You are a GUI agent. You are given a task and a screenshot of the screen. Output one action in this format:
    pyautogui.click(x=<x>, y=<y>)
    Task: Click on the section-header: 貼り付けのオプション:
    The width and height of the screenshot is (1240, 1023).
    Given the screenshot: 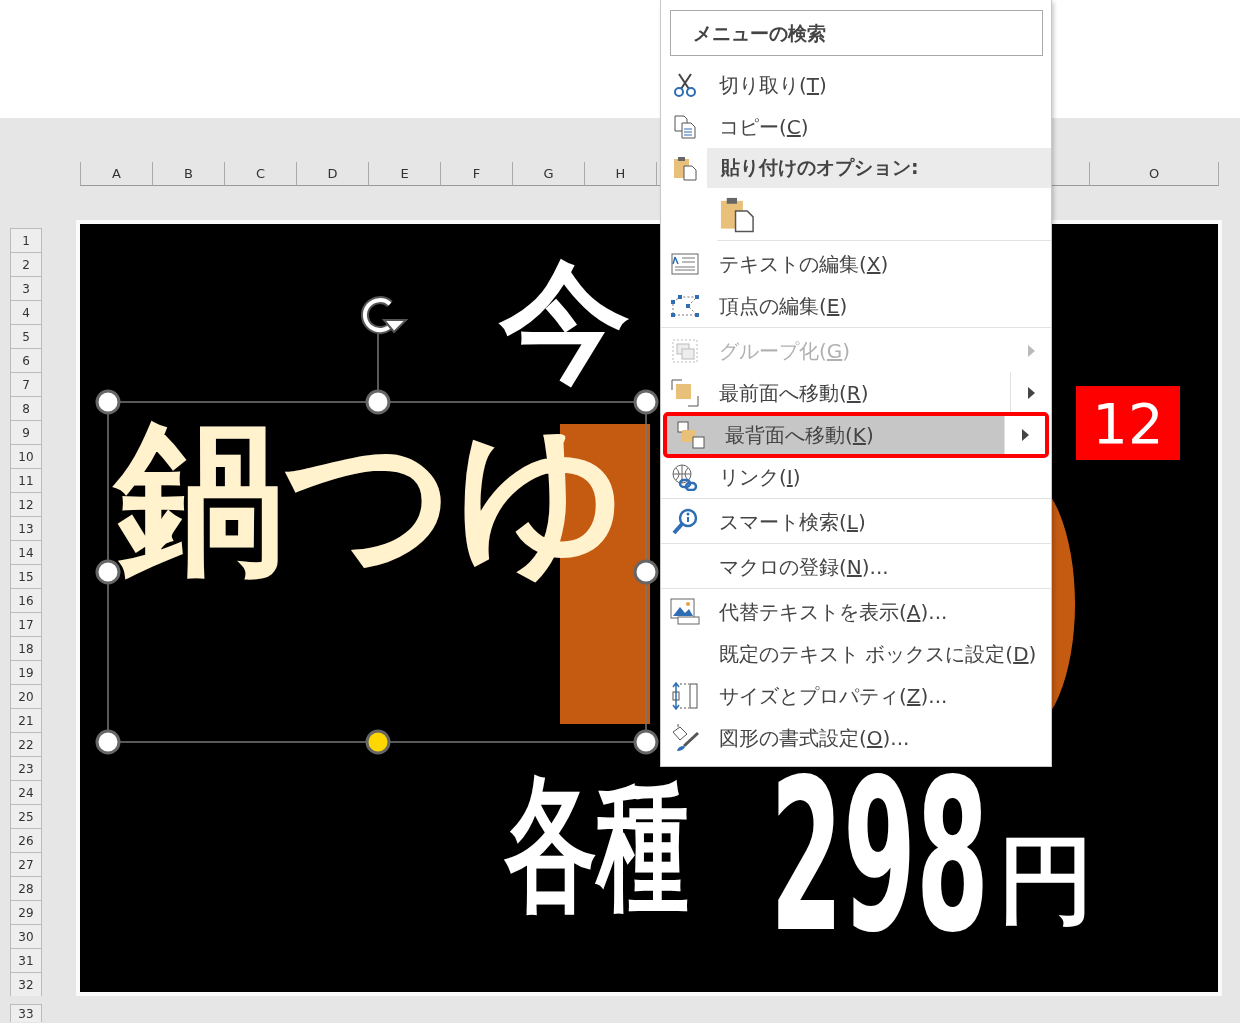 What is the action you would take?
    pyautogui.click(x=879, y=168)
    